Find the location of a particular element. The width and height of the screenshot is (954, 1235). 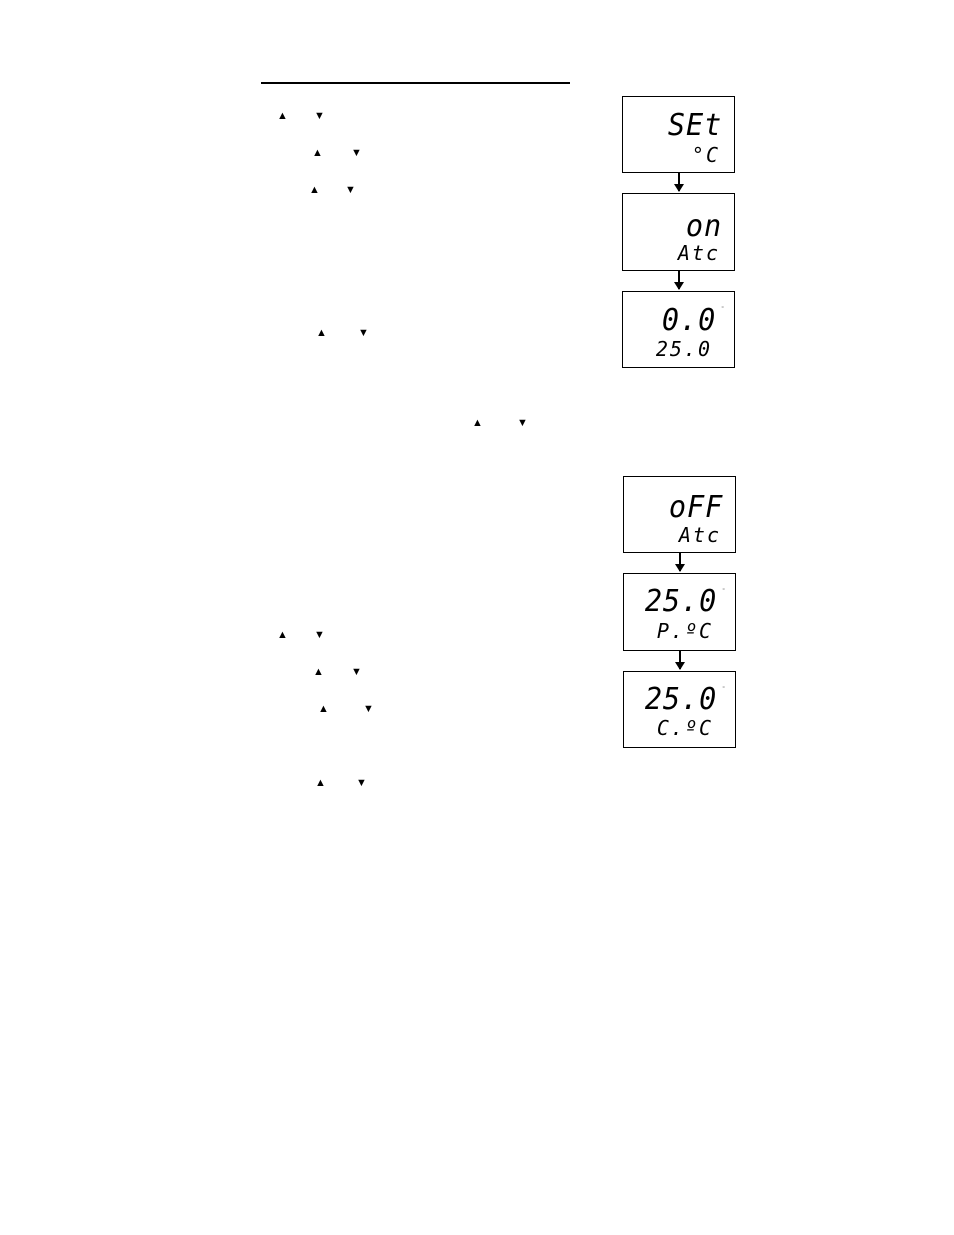

lcd-main-readout: on is located at coordinates (703, 226).